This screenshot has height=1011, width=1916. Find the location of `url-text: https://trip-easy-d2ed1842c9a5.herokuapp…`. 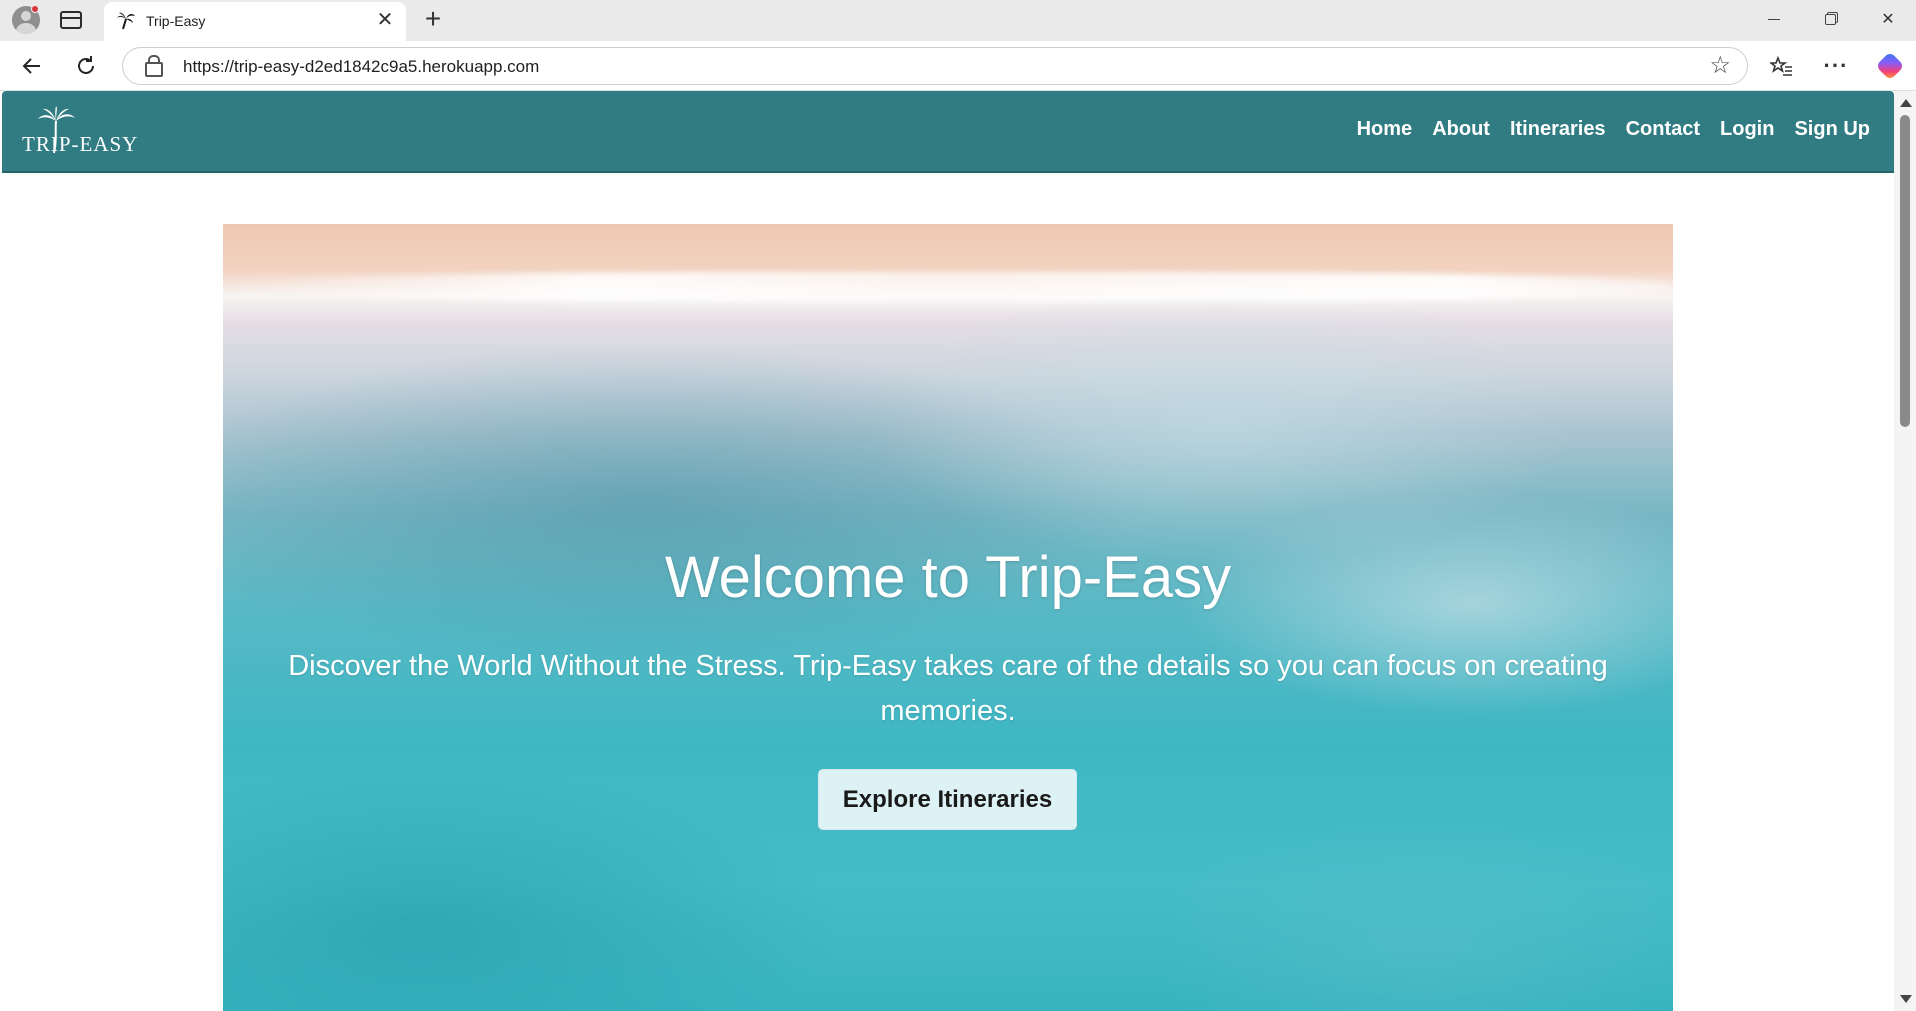

url-text: https://trip-easy-d2ed1842c9a5.herokuapp… is located at coordinates (361, 67).